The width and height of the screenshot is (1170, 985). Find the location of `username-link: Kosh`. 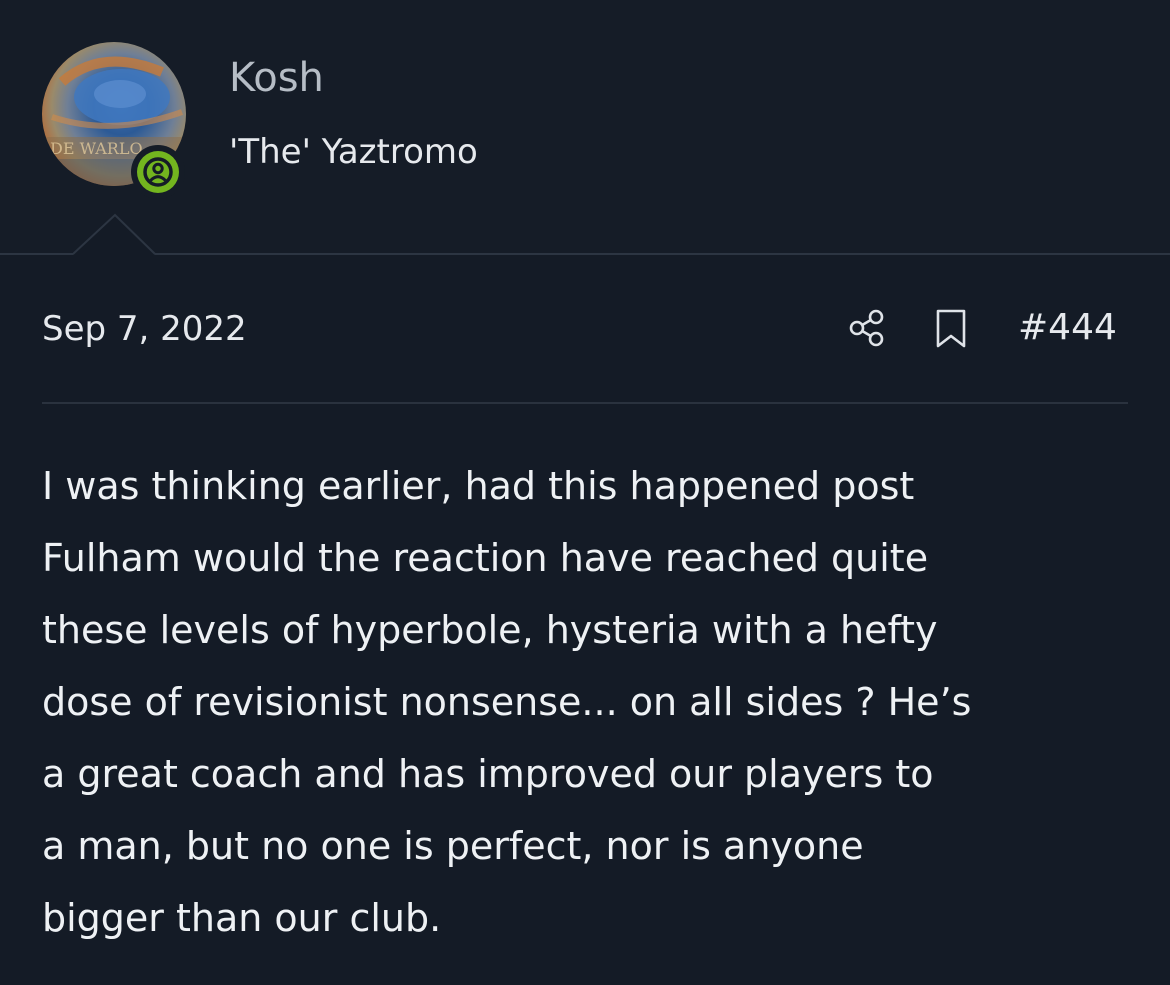

username-link: Kosh is located at coordinates (276, 78).